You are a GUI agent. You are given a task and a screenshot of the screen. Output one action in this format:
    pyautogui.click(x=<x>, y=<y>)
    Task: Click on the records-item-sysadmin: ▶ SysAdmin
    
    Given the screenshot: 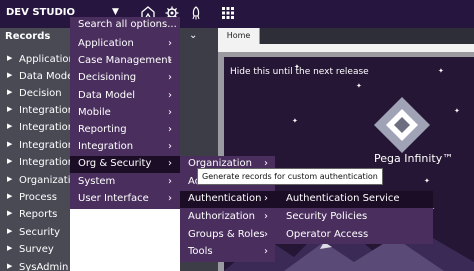 What is the action you would take?
    pyautogui.click(x=35, y=265)
    